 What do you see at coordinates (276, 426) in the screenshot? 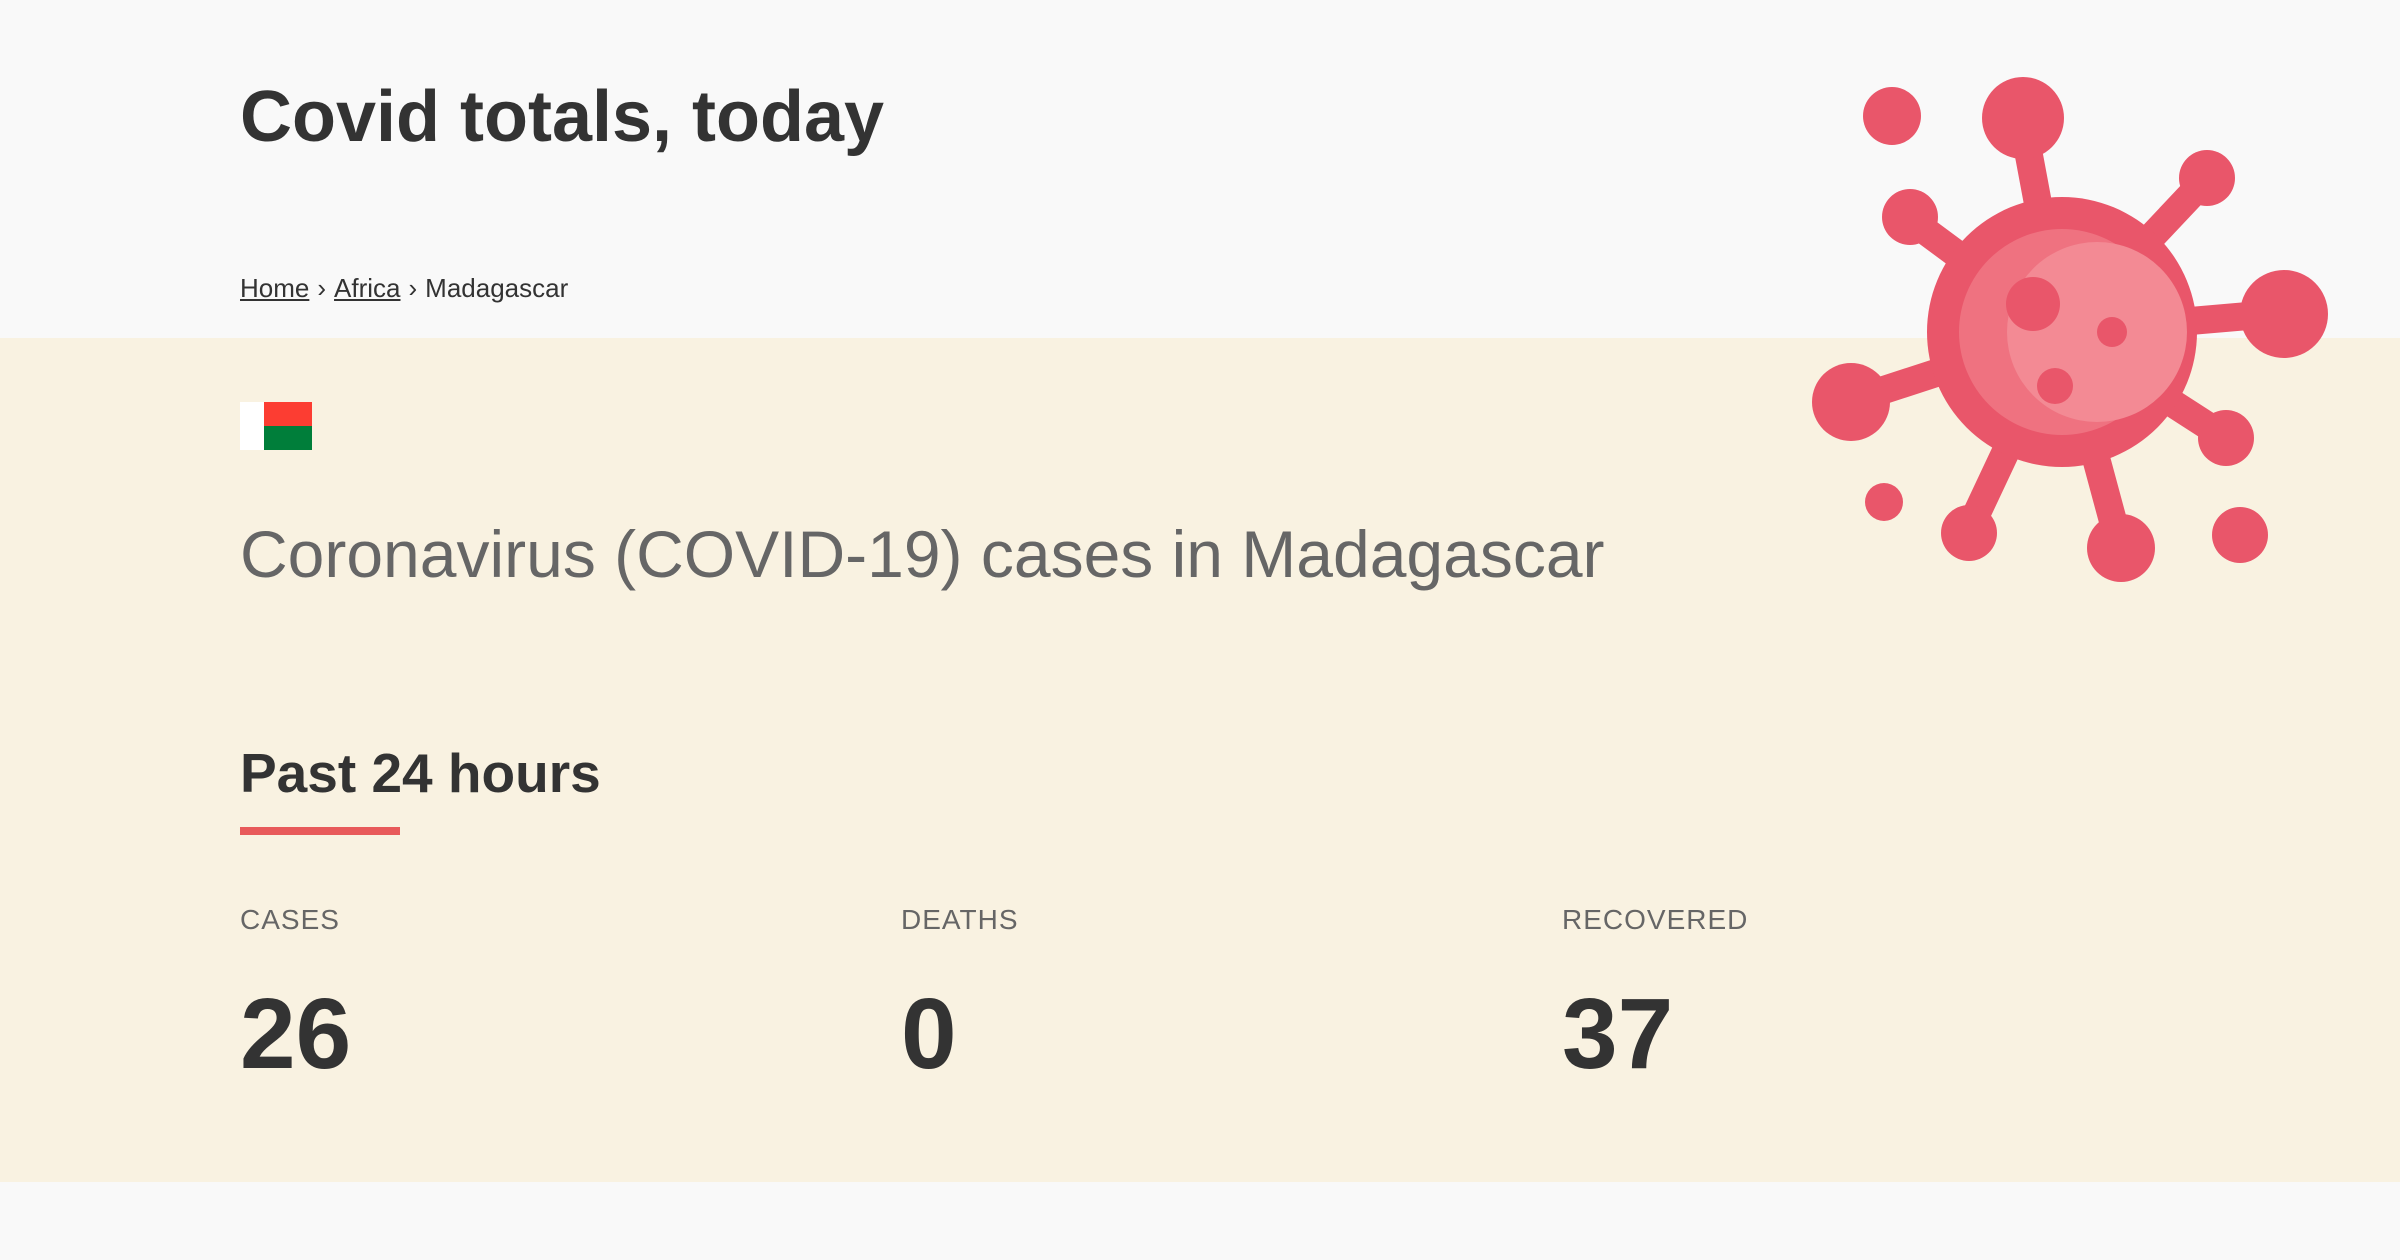
I see `madagascar-flag-icon` at bounding box center [276, 426].